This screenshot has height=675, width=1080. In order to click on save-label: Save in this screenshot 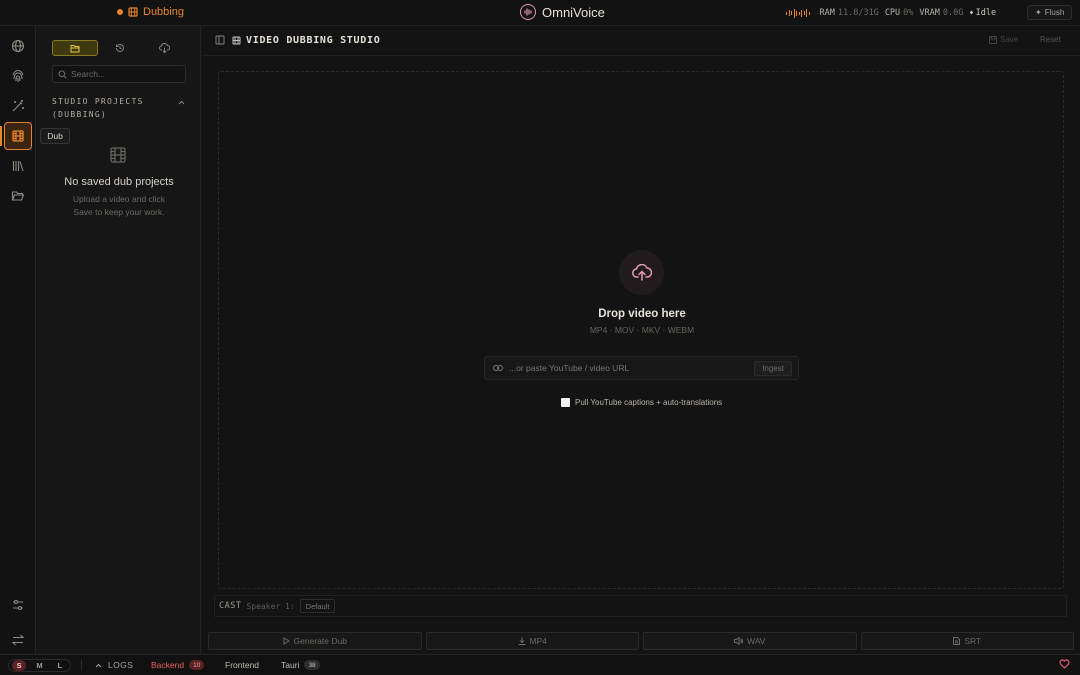, I will do `click(1009, 39)`.